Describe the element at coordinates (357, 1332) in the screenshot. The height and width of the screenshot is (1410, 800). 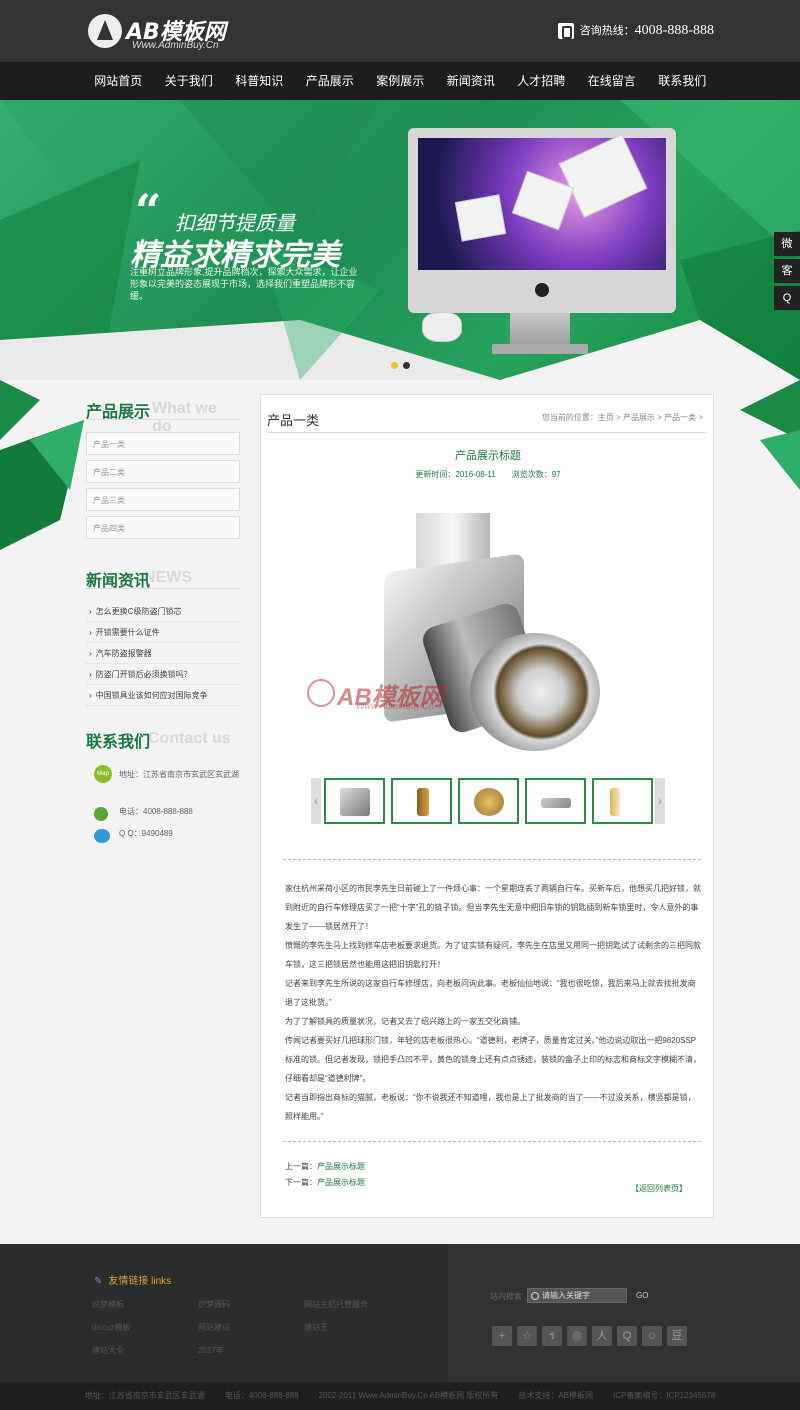
I see `friend-link: 建站王` at that location.